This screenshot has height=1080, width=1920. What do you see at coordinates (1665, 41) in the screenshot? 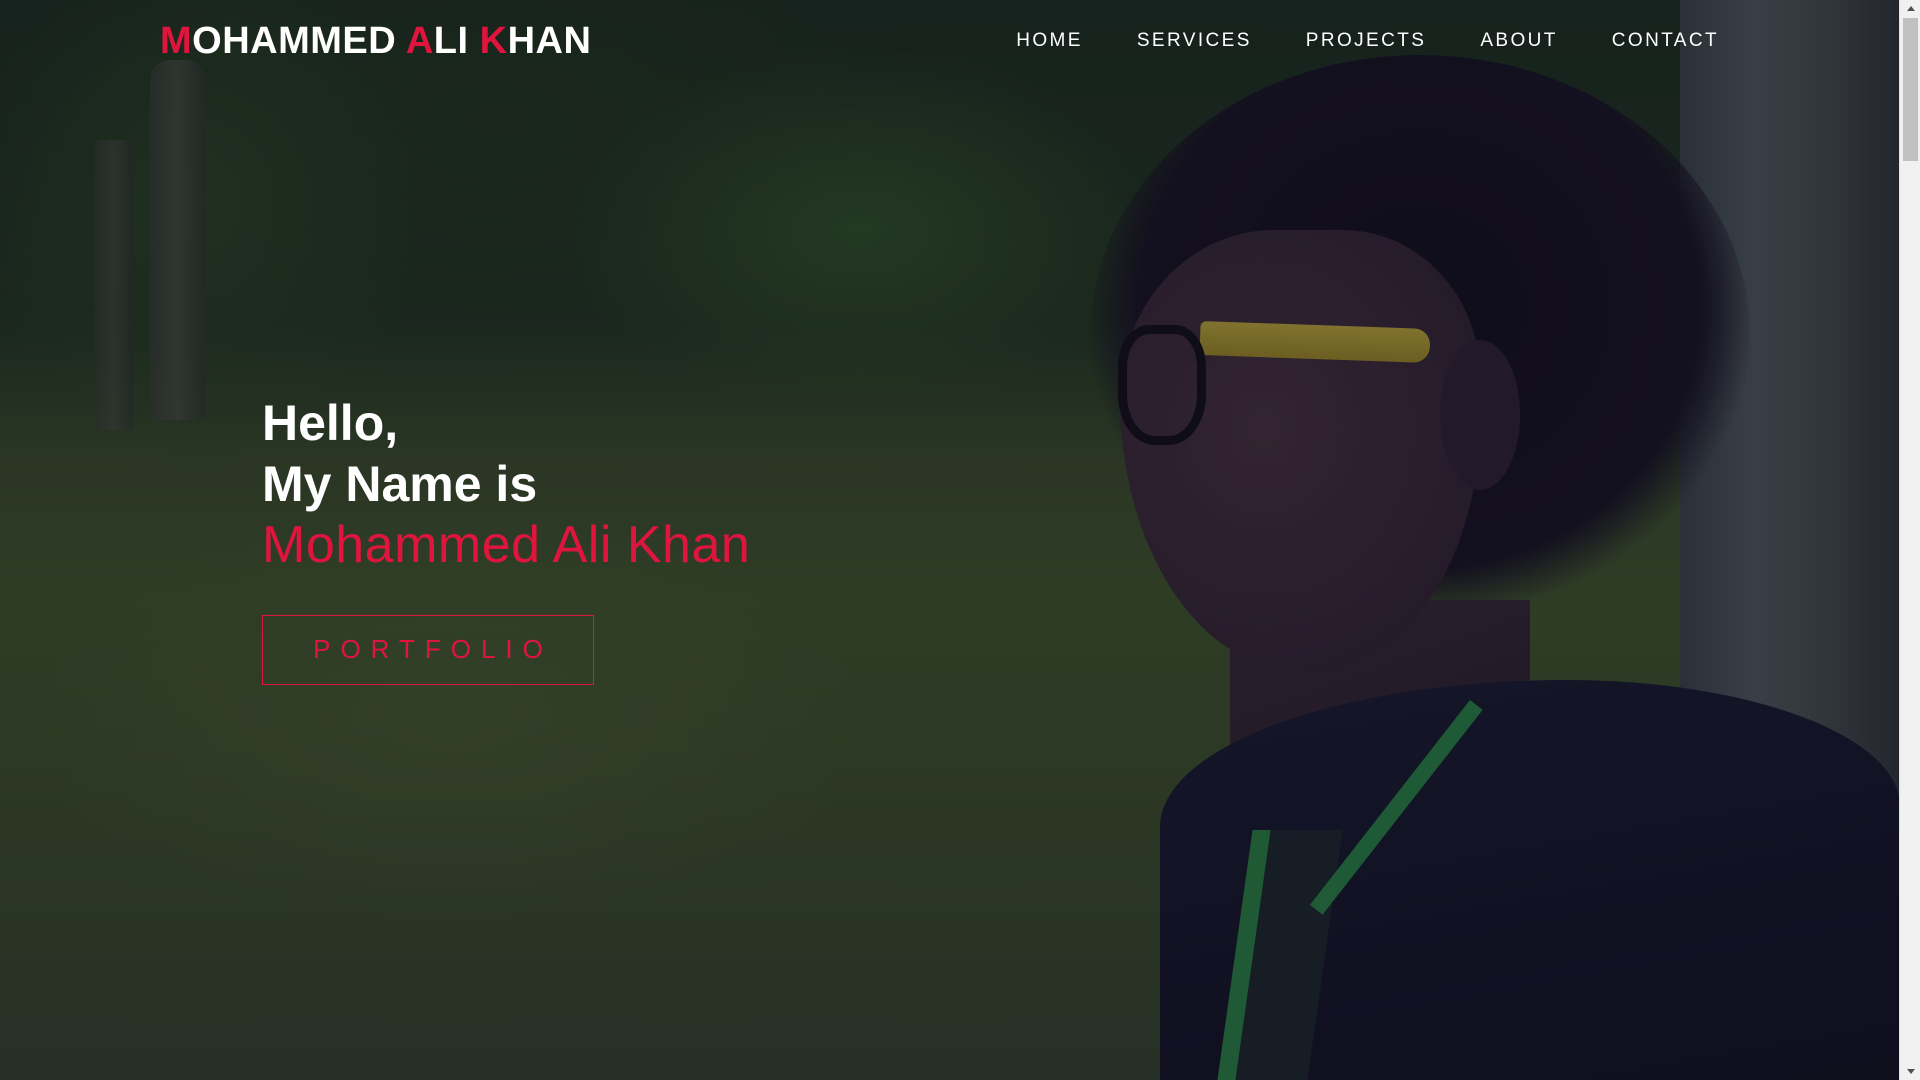
I see `nav-link-contact: CONTACT` at bounding box center [1665, 41].